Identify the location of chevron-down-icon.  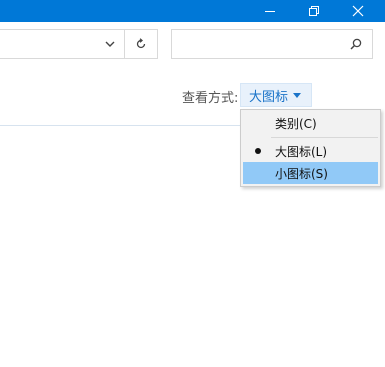
(110, 44).